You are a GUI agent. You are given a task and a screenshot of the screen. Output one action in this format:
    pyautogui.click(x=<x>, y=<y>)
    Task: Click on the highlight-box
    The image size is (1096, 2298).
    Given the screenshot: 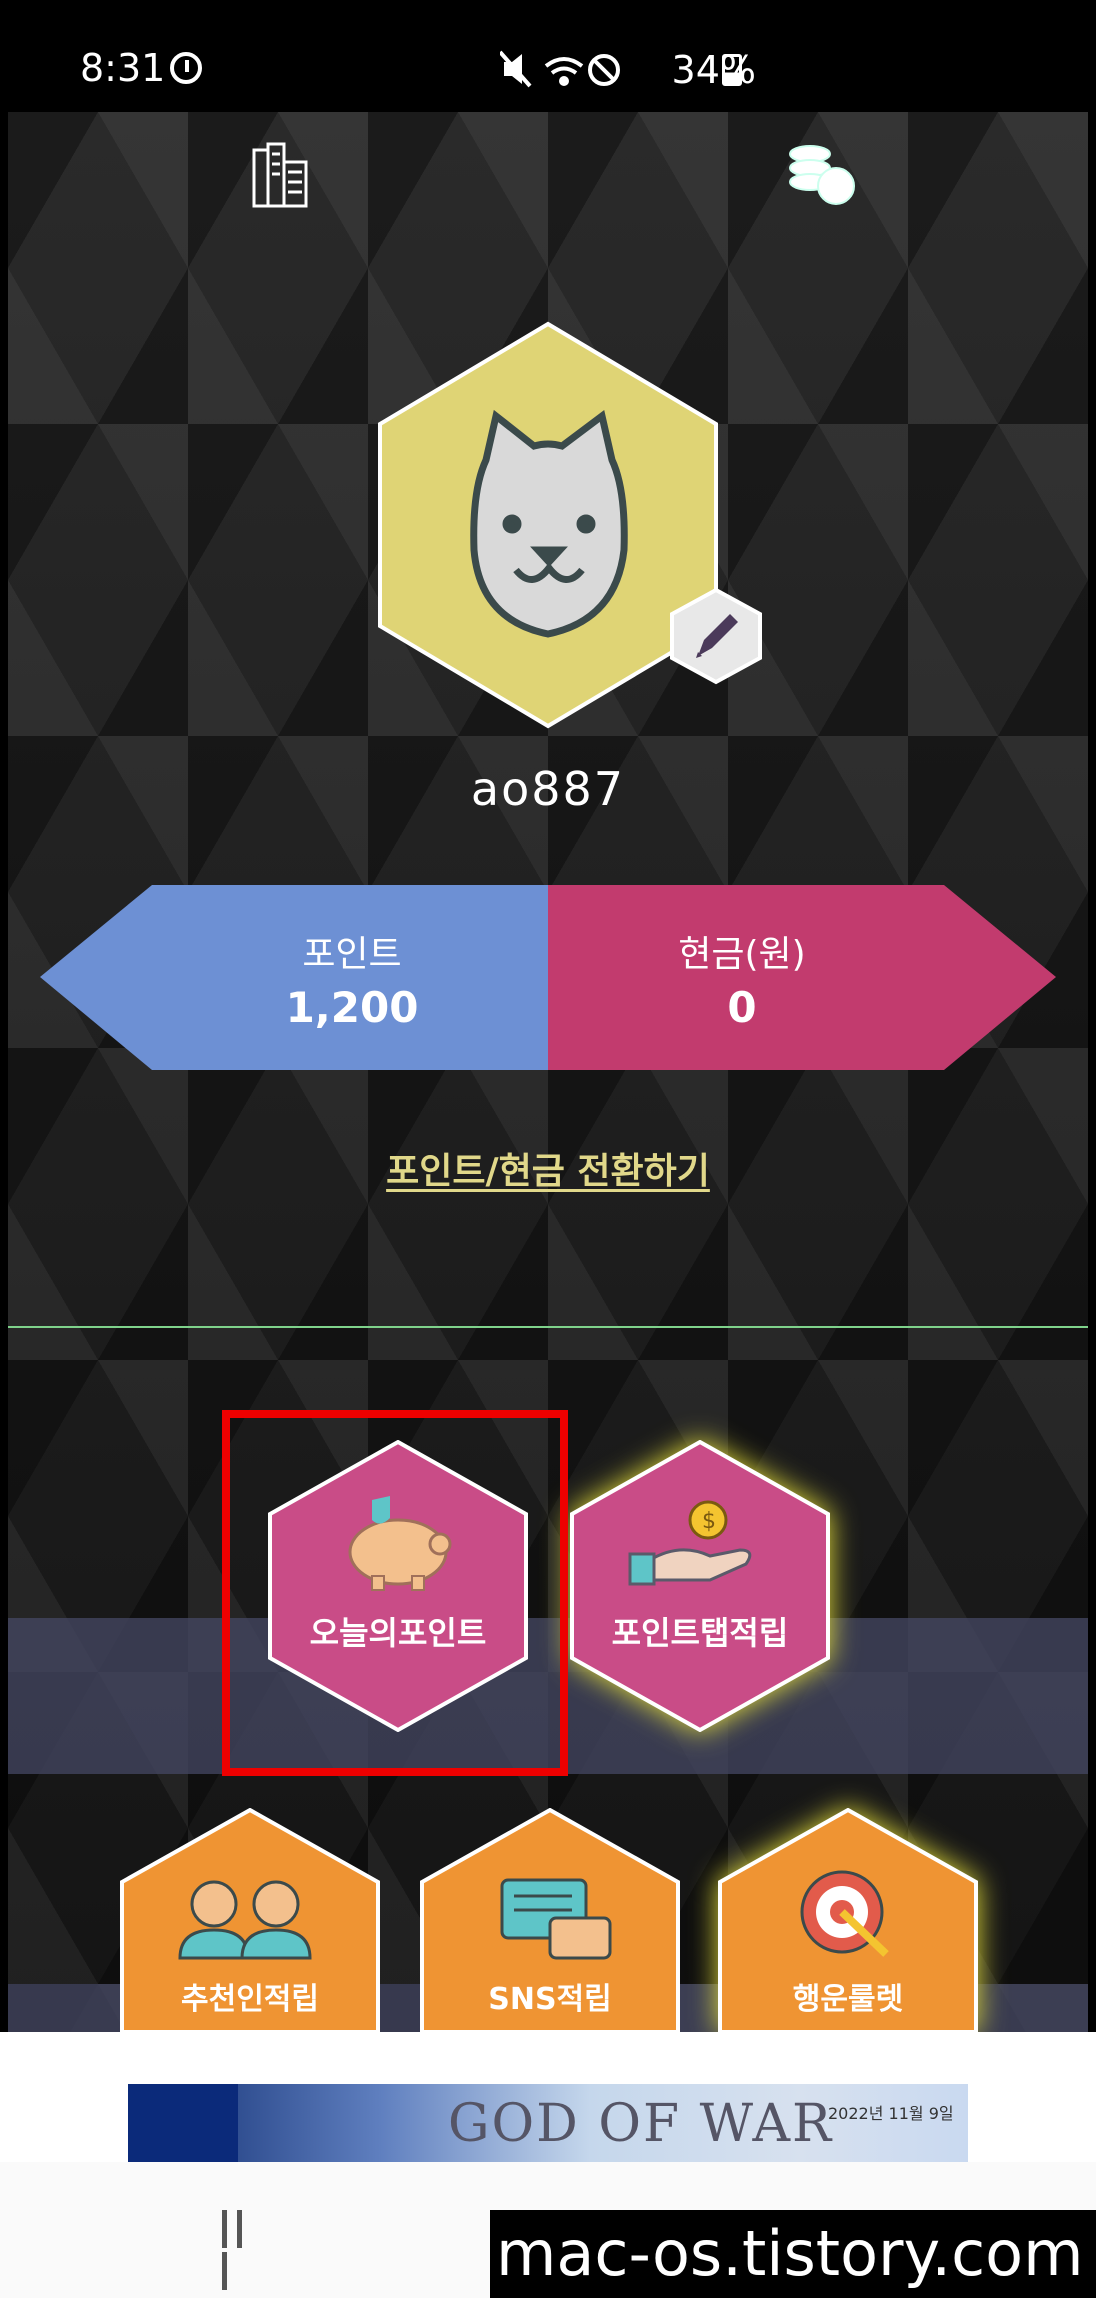 What is the action you would take?
    pyautogui.click(x=395, y=1593)
    